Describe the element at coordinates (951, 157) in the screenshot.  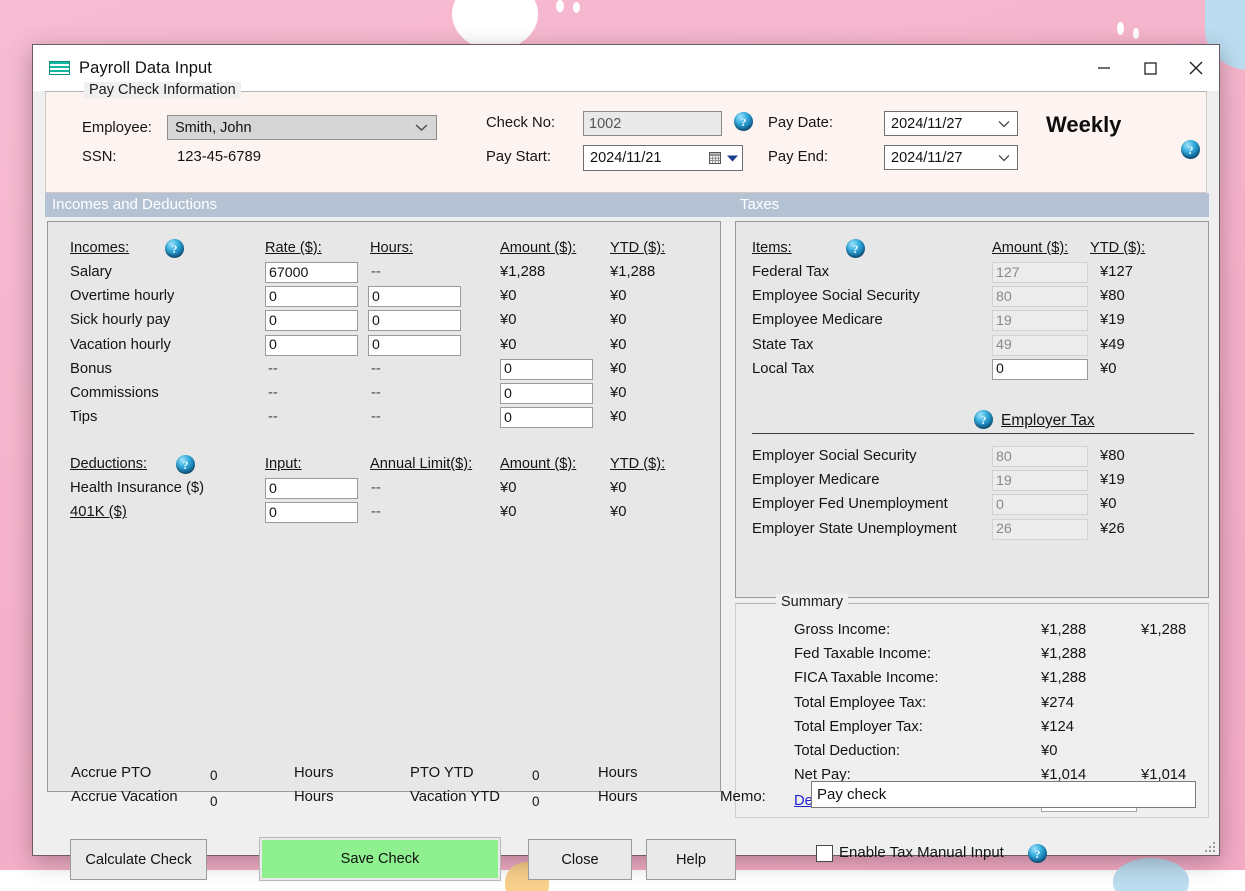
I see `pay-end-select: 2024/11/27` at that location.